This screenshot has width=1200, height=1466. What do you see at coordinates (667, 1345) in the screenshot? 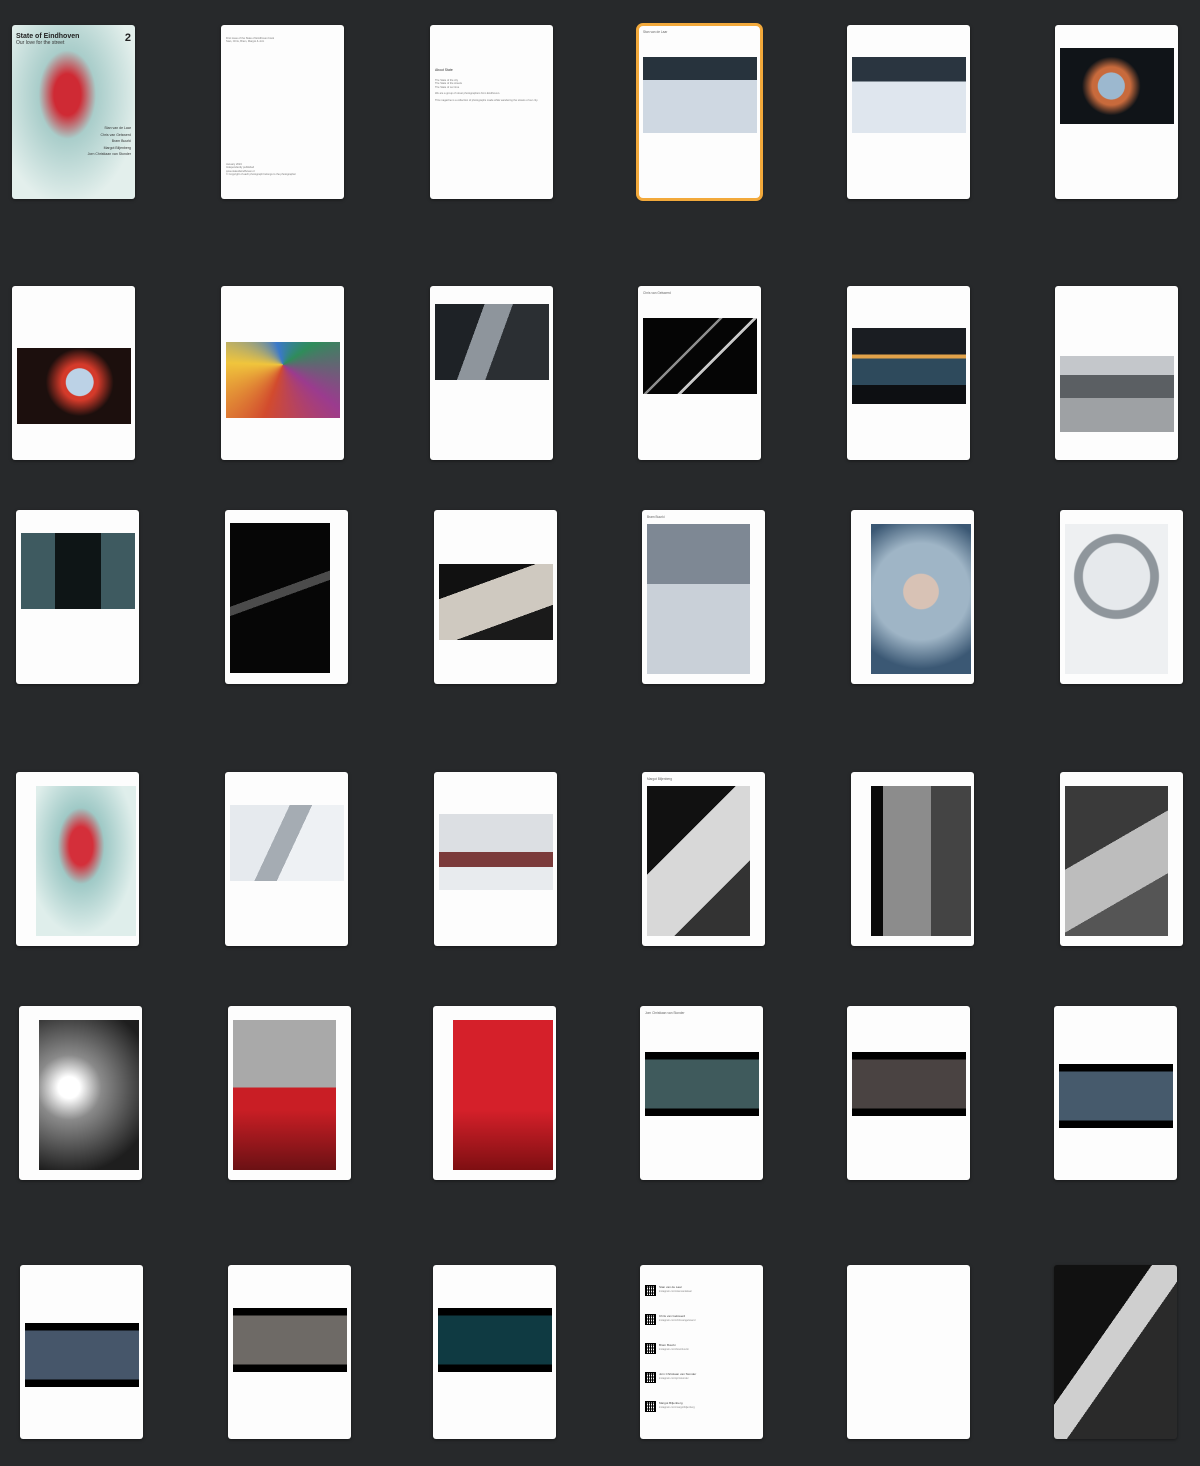
I see `contact-name: Bram Buurki` at bounding box center [667, 1345].